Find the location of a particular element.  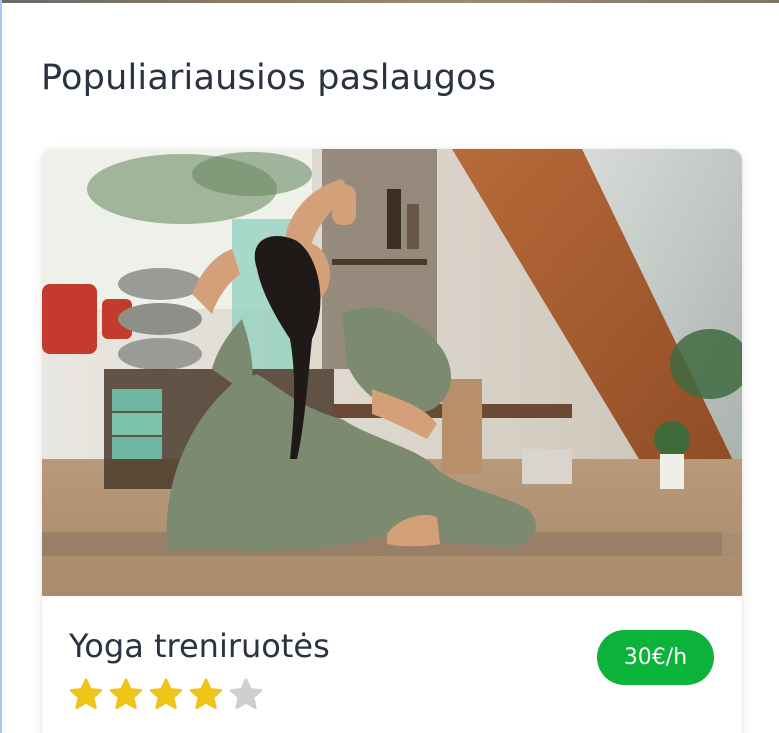

star-empty-icon is located at coordinates (246, 693).